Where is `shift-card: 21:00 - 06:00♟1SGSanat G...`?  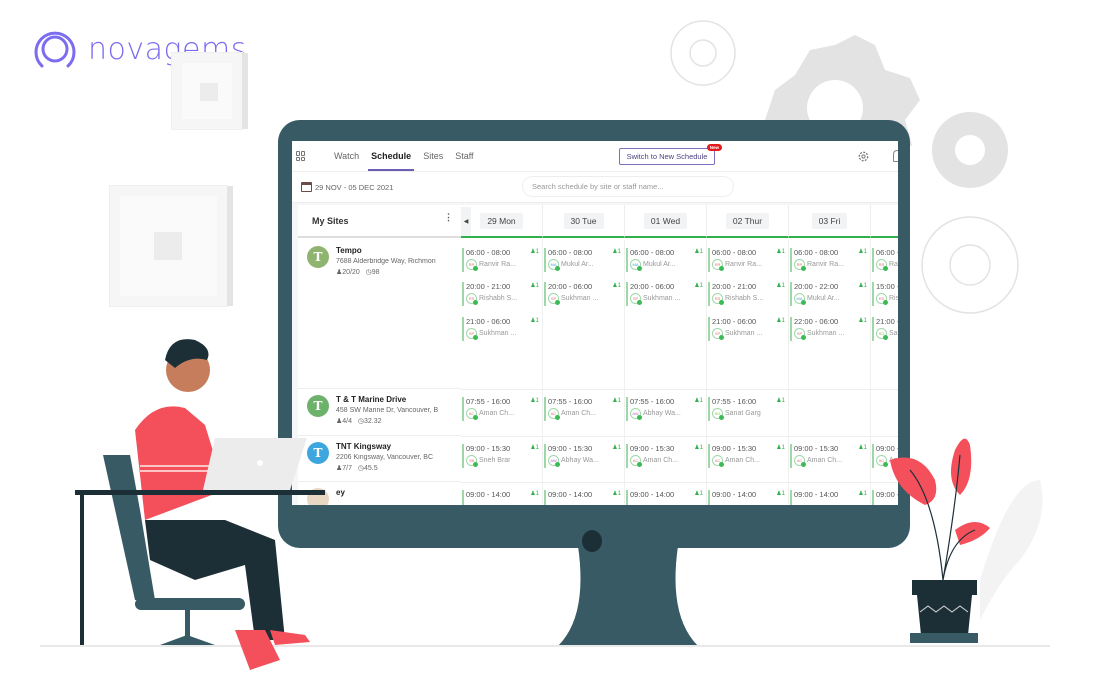 shift-card: 21:00 - 06:00♟1SGSanat G... is located at coordinates (885, 329).